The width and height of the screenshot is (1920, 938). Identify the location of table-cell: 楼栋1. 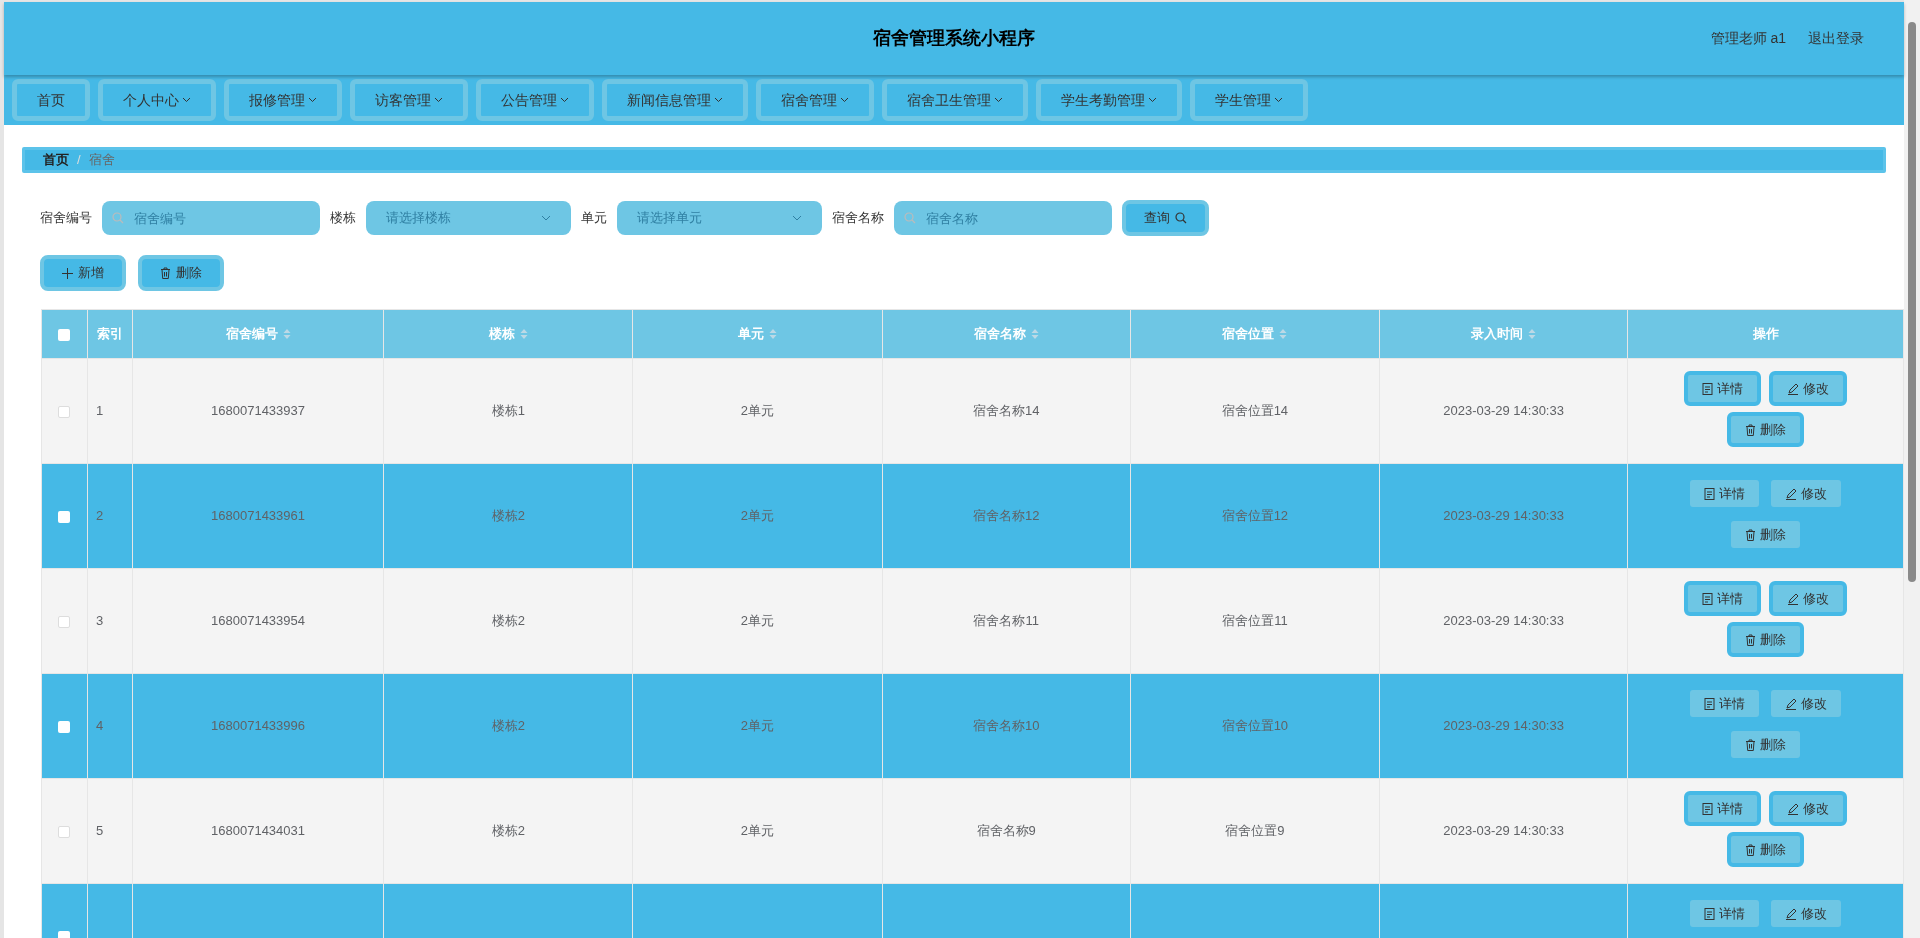
(508, 411).